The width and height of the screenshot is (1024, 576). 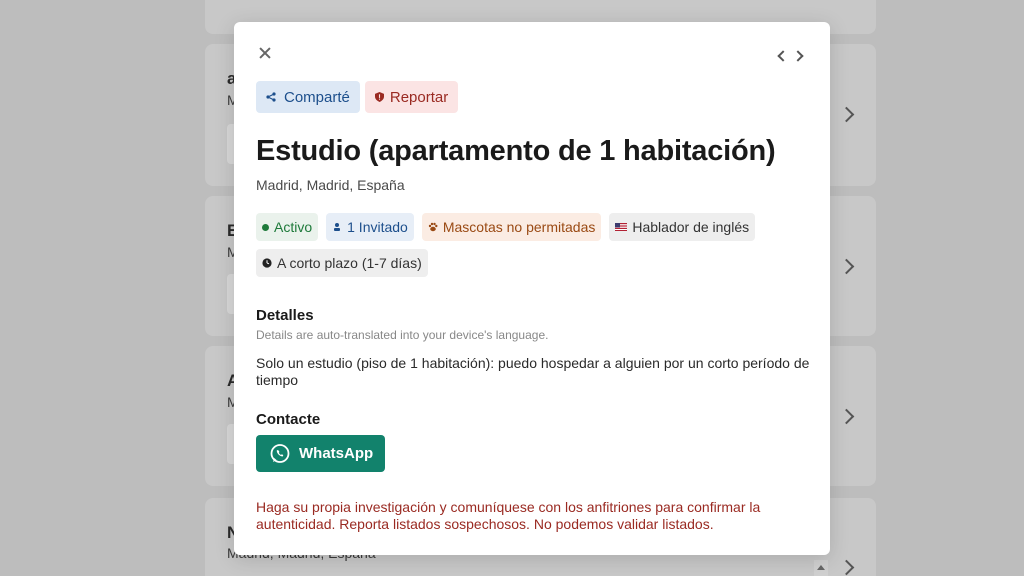 I want to click on whatsapp-button-label: WhatsApp, so click(x=336, y=453).